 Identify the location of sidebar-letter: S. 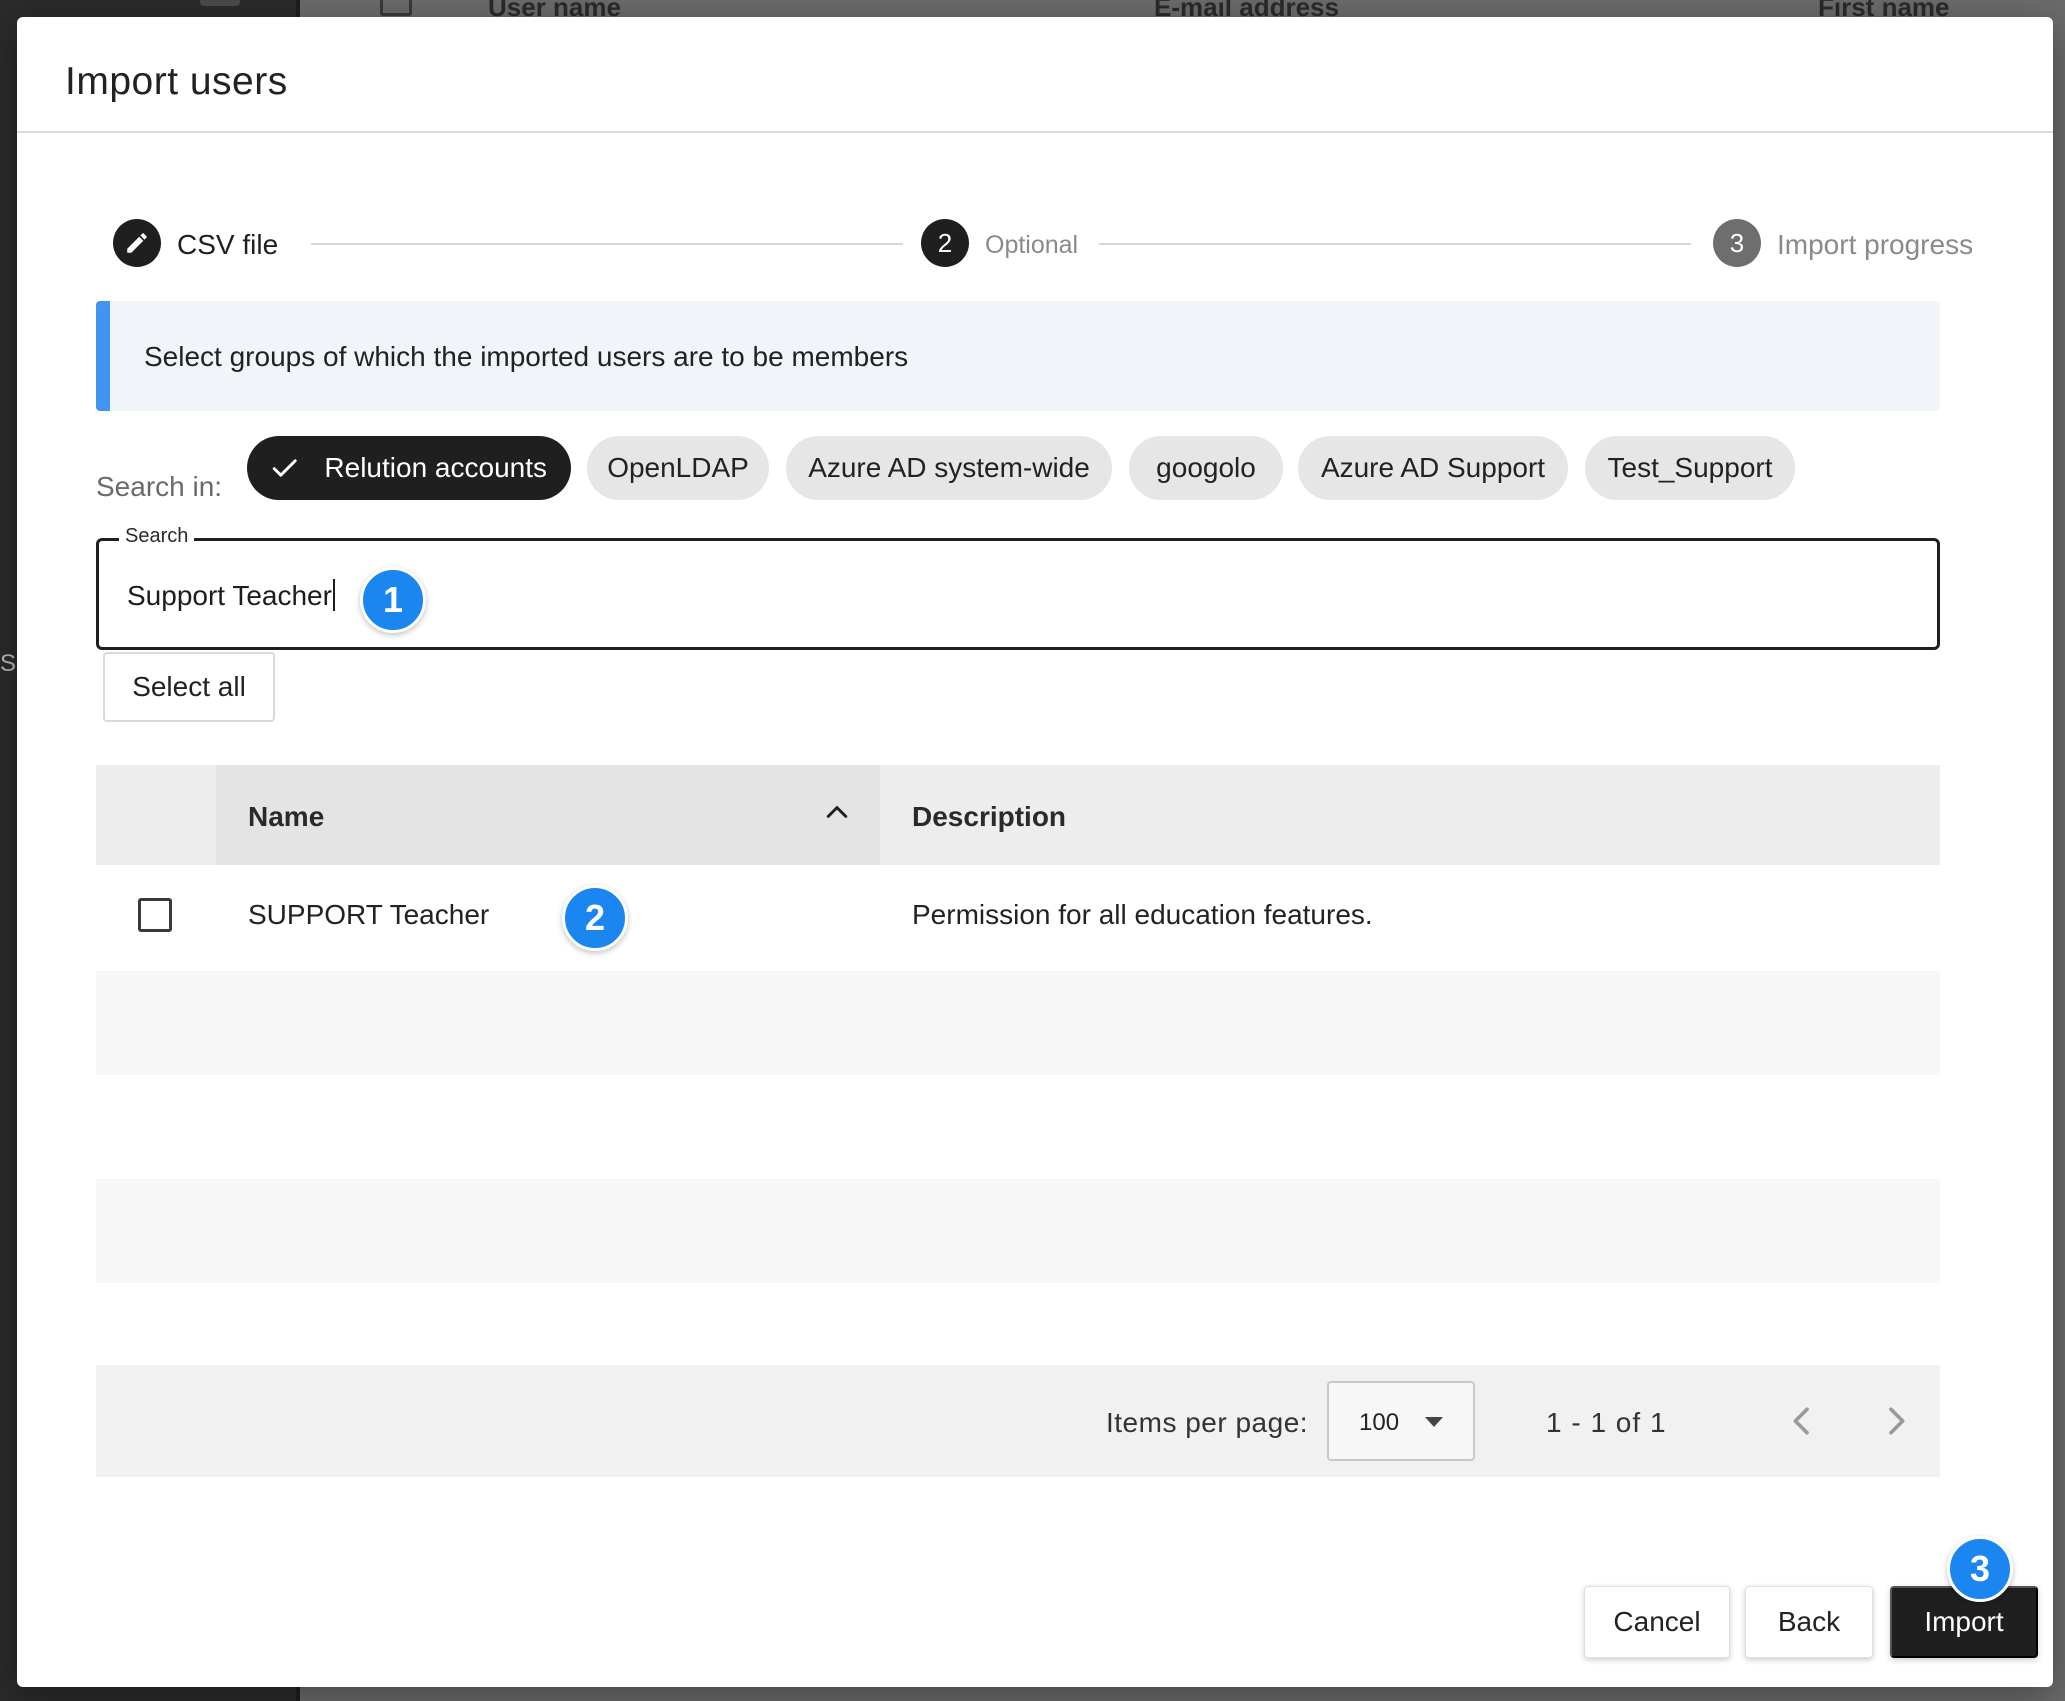
(8, 663).